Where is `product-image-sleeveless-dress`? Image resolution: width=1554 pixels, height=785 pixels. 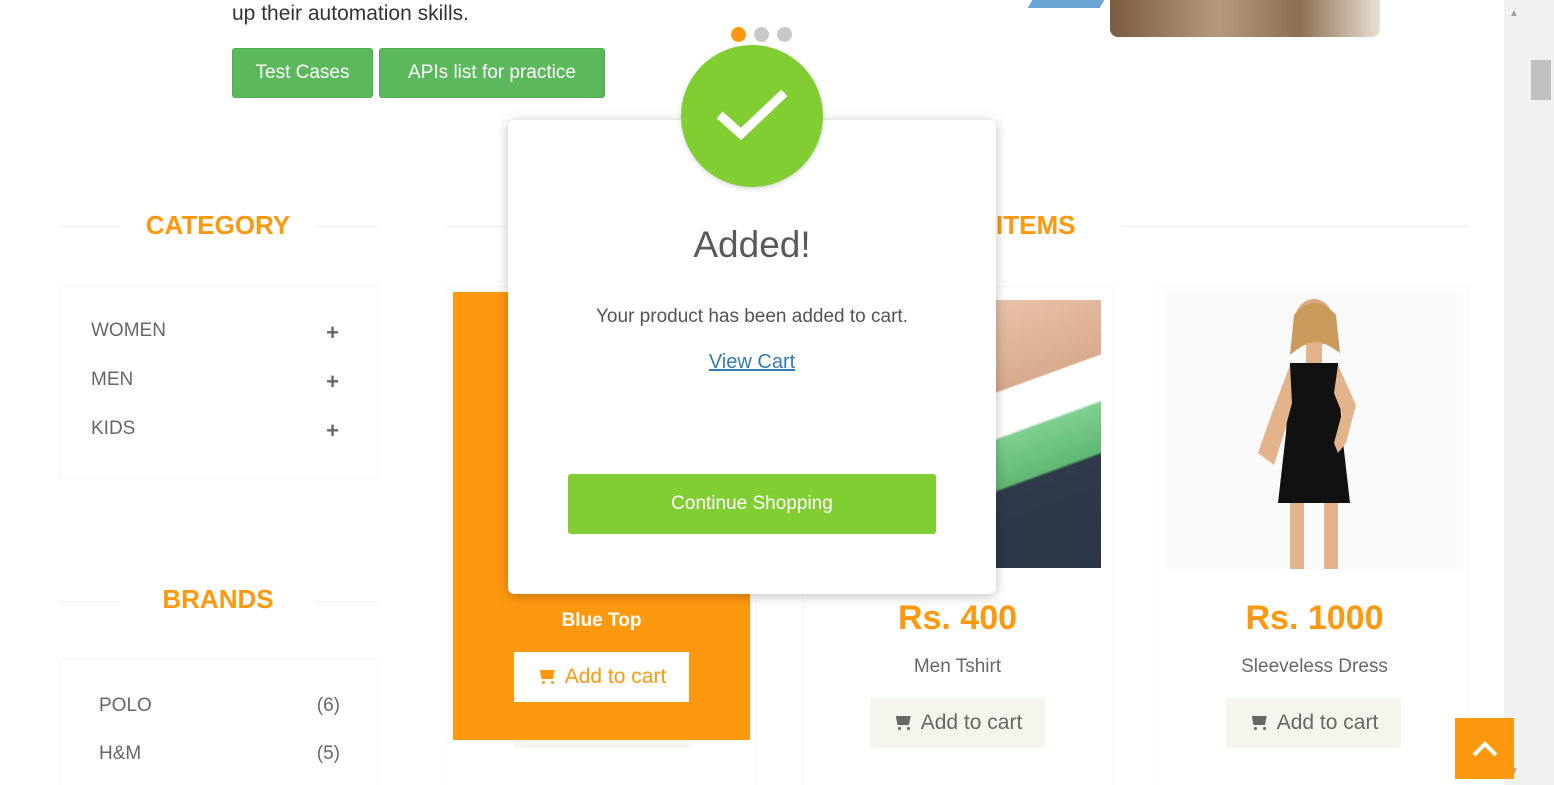 product-image-sleeveless-dress is located at coordinates (1314, 431).